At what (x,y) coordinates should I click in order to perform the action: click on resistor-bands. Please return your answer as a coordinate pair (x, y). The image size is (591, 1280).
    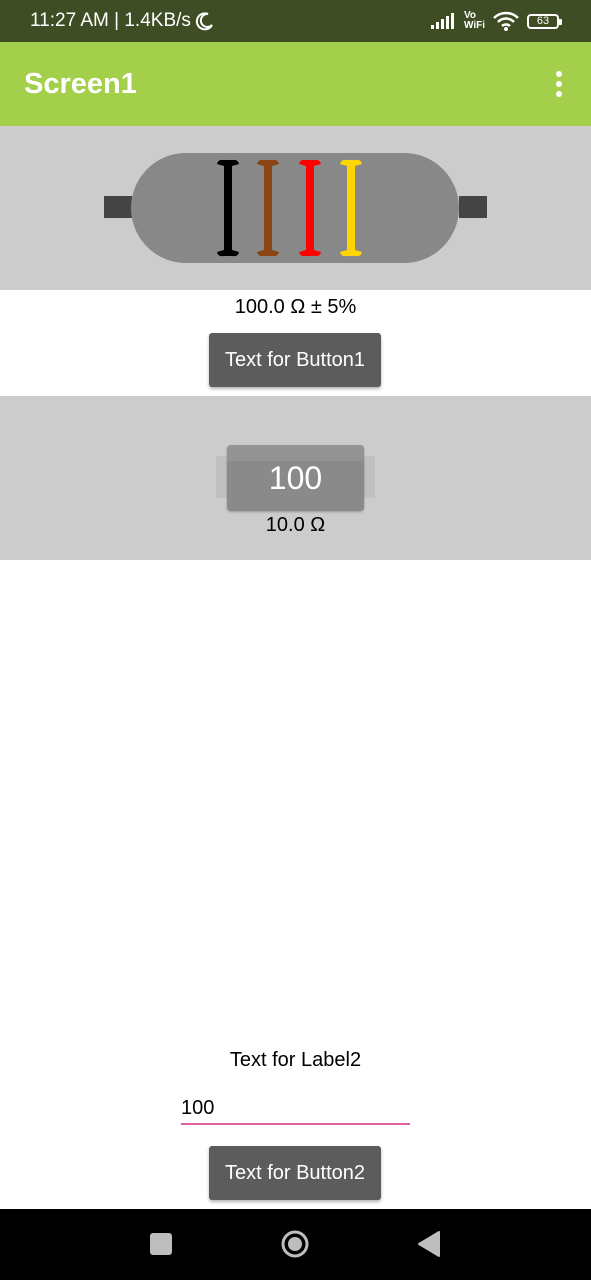
    Looking at the image, I should click on (289, 208).